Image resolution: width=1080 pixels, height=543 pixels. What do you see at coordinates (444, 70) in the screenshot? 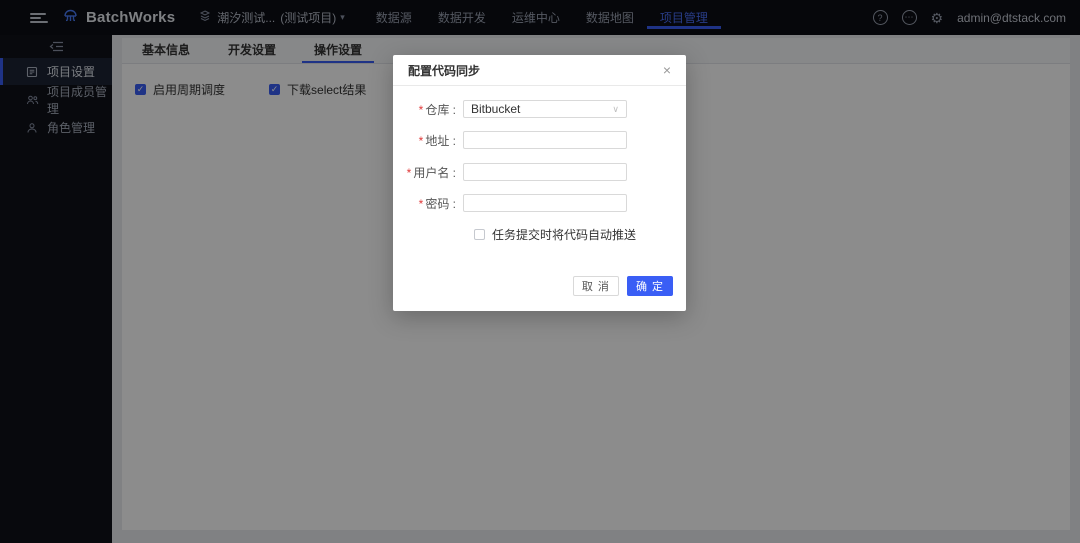
I see `modal-title: 配置代码同步` at bounding box center [444, 70].